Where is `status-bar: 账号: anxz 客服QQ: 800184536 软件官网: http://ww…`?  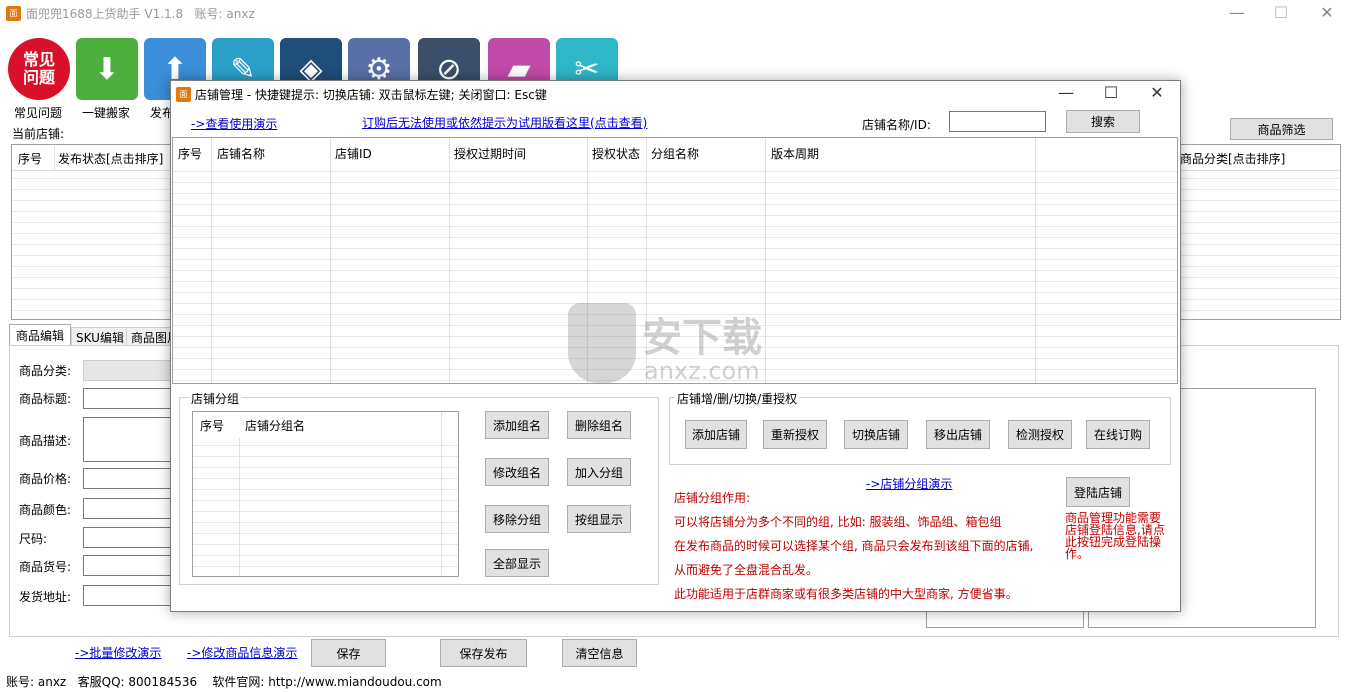
status-bar: 账号: anxz 客服QQ: 800184536 软件官网: http://ww… is located at coordinates (224, 682).